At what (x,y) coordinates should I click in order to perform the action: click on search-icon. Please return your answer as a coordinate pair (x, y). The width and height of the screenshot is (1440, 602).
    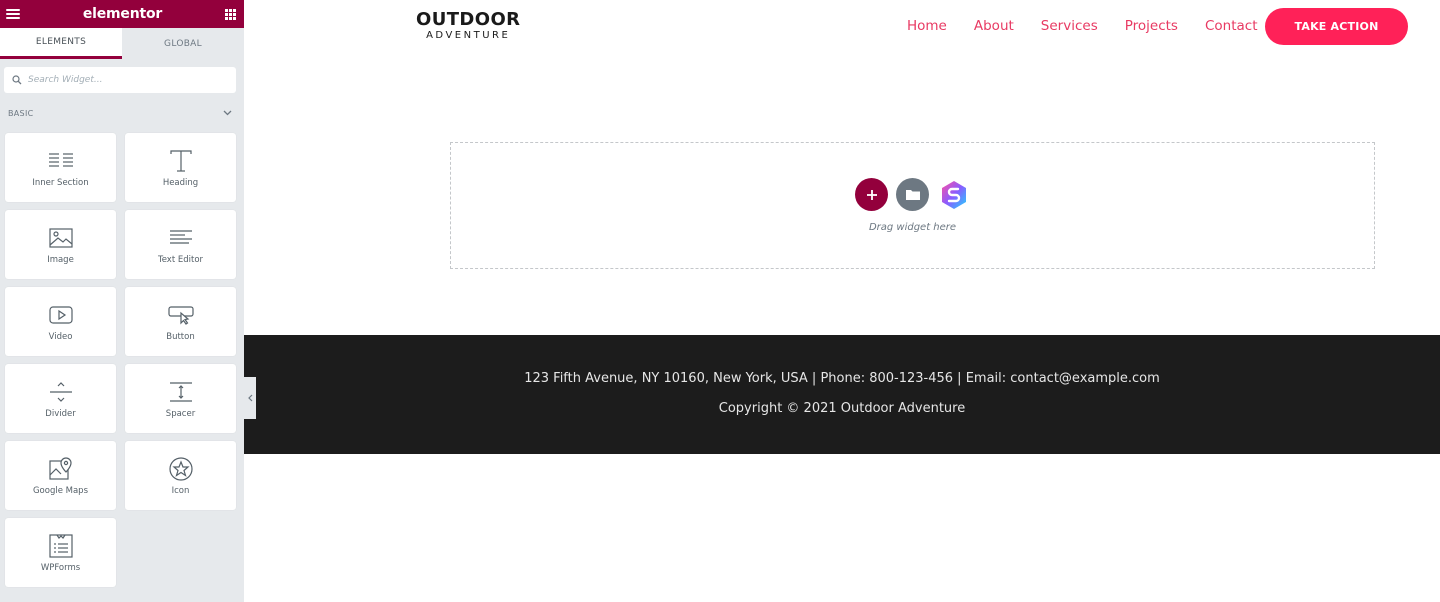
    Looking at the image, I should click on (17, 80).